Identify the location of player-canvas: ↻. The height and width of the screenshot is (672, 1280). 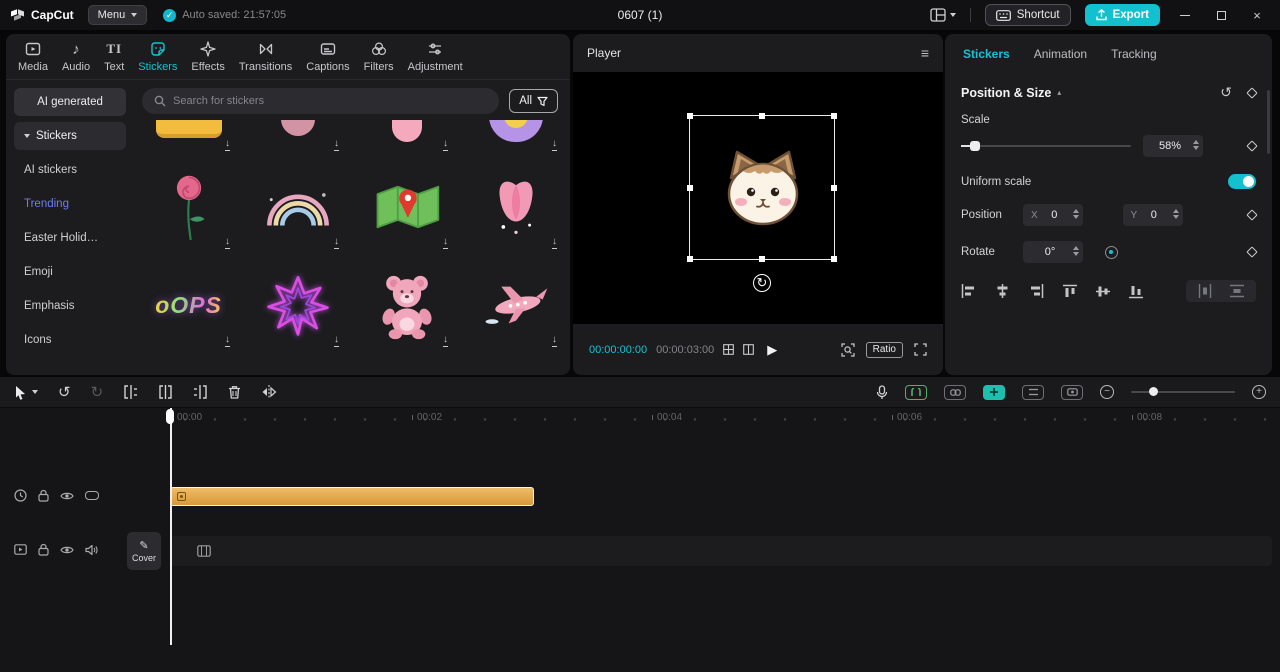
(758, 198).